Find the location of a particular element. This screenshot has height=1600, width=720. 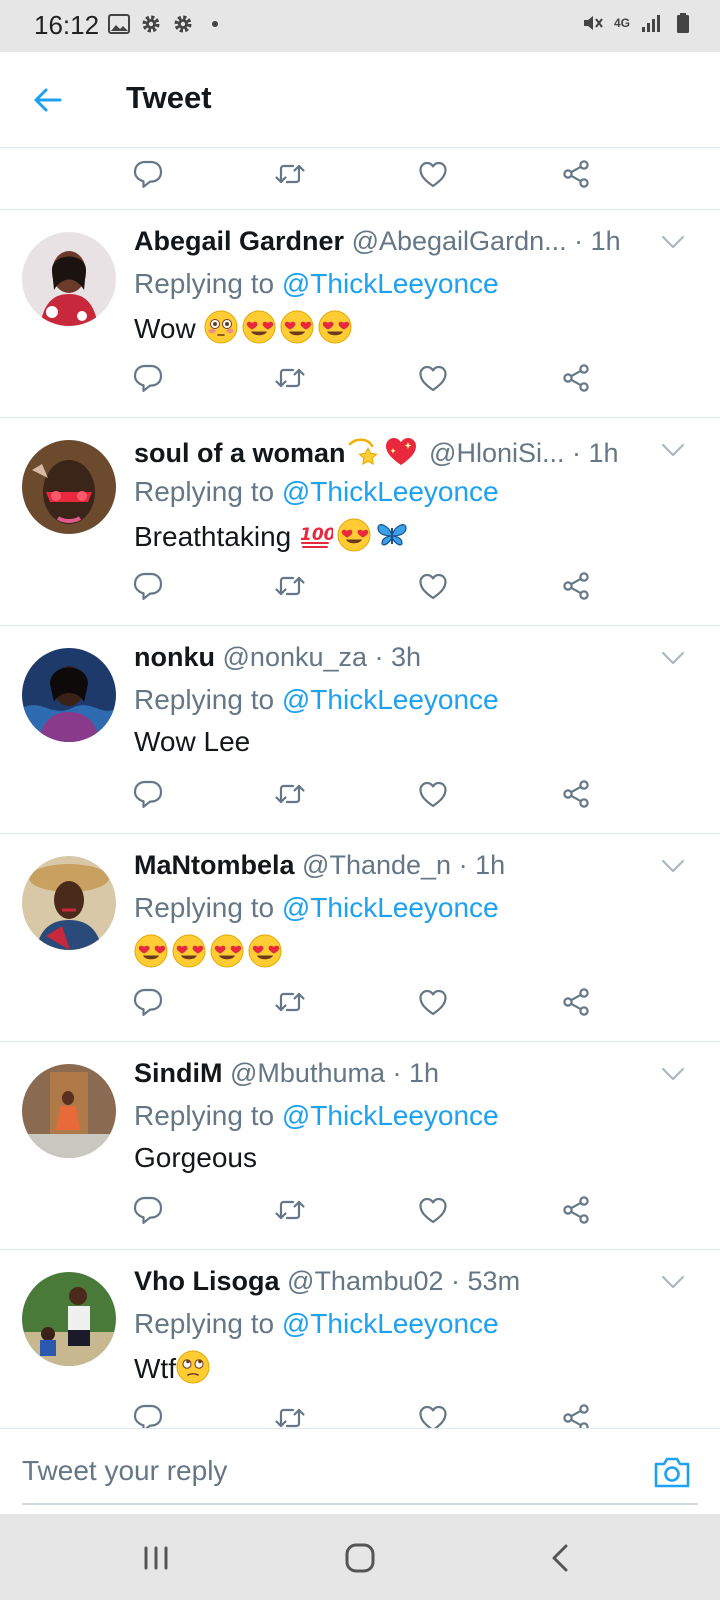

back-chevron-icon is located at coordinates (562, 1558).